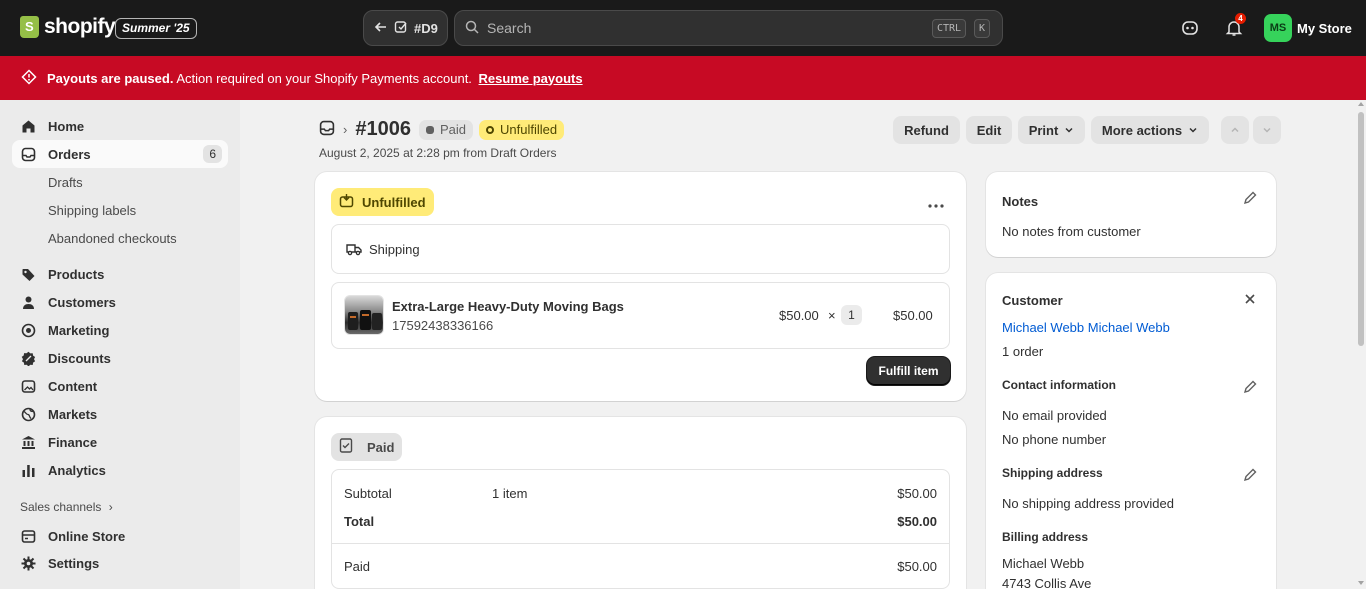  I want to click on store-menu: MS My Store, so click(1308, 28).